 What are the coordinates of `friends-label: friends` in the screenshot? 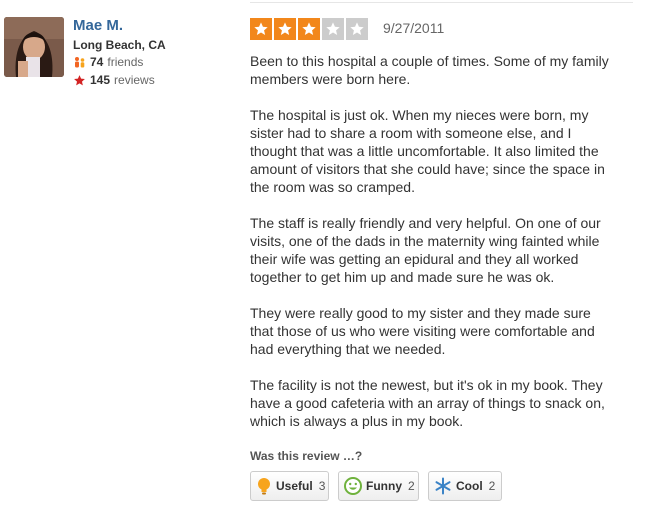 It's located at (125, 62).